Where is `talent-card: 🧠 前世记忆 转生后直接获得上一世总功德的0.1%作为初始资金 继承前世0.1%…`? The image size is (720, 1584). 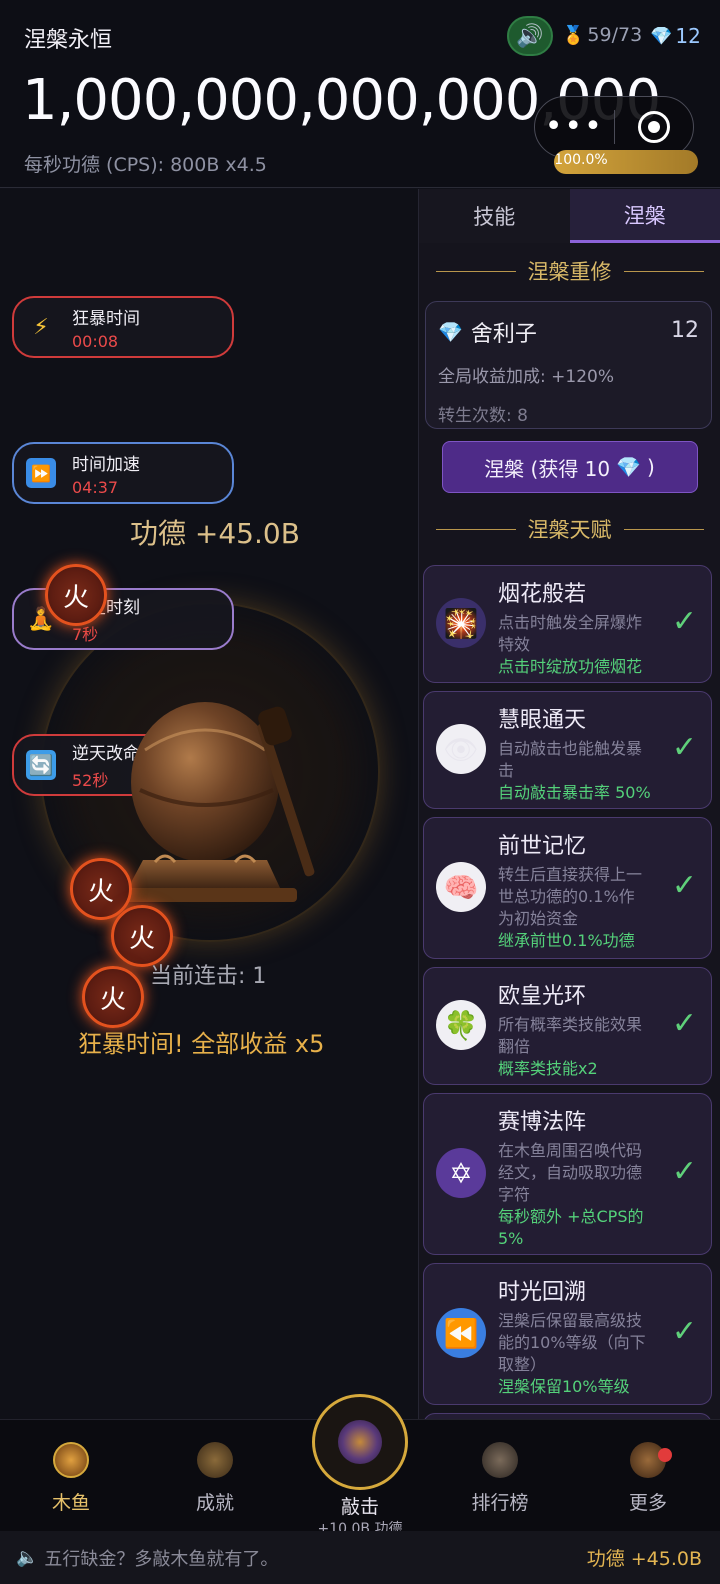 talent-card: 🧠 前世记忆 转生后直接获得上一世总功德的0.1%作为初始资金 继承前世0.1%… is located at coordinates (567, 888).